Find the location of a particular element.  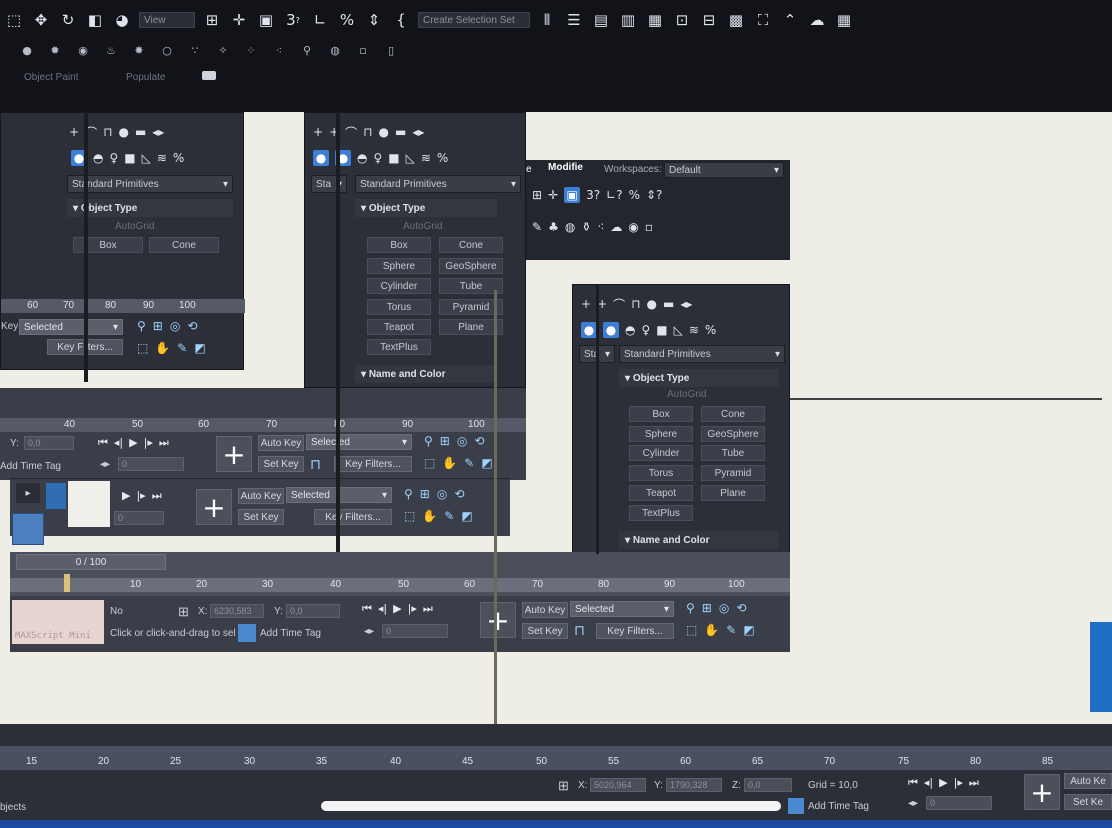

utilities-tab-icon: ◂▸ is located at coordinates (686, 304).